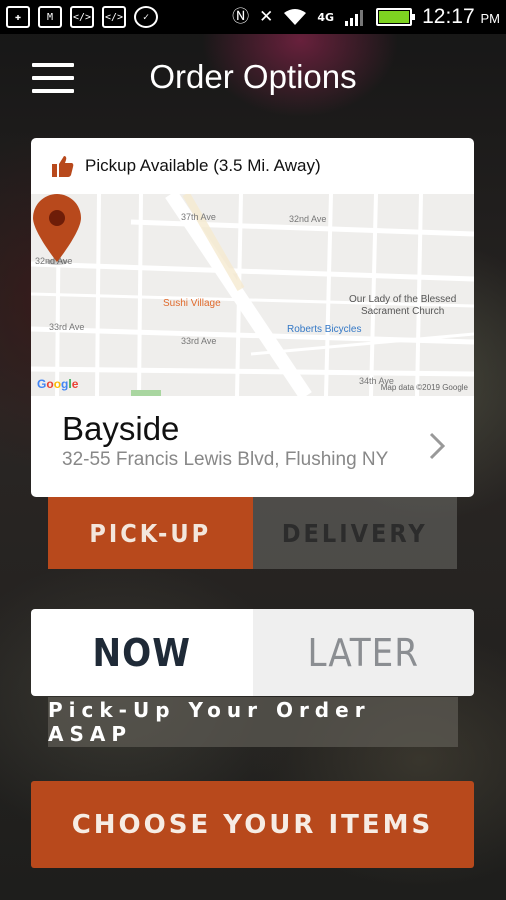 This screenshot has width=506, height=900. I want to click on clock: 12:17 PM, so click(461, 17).